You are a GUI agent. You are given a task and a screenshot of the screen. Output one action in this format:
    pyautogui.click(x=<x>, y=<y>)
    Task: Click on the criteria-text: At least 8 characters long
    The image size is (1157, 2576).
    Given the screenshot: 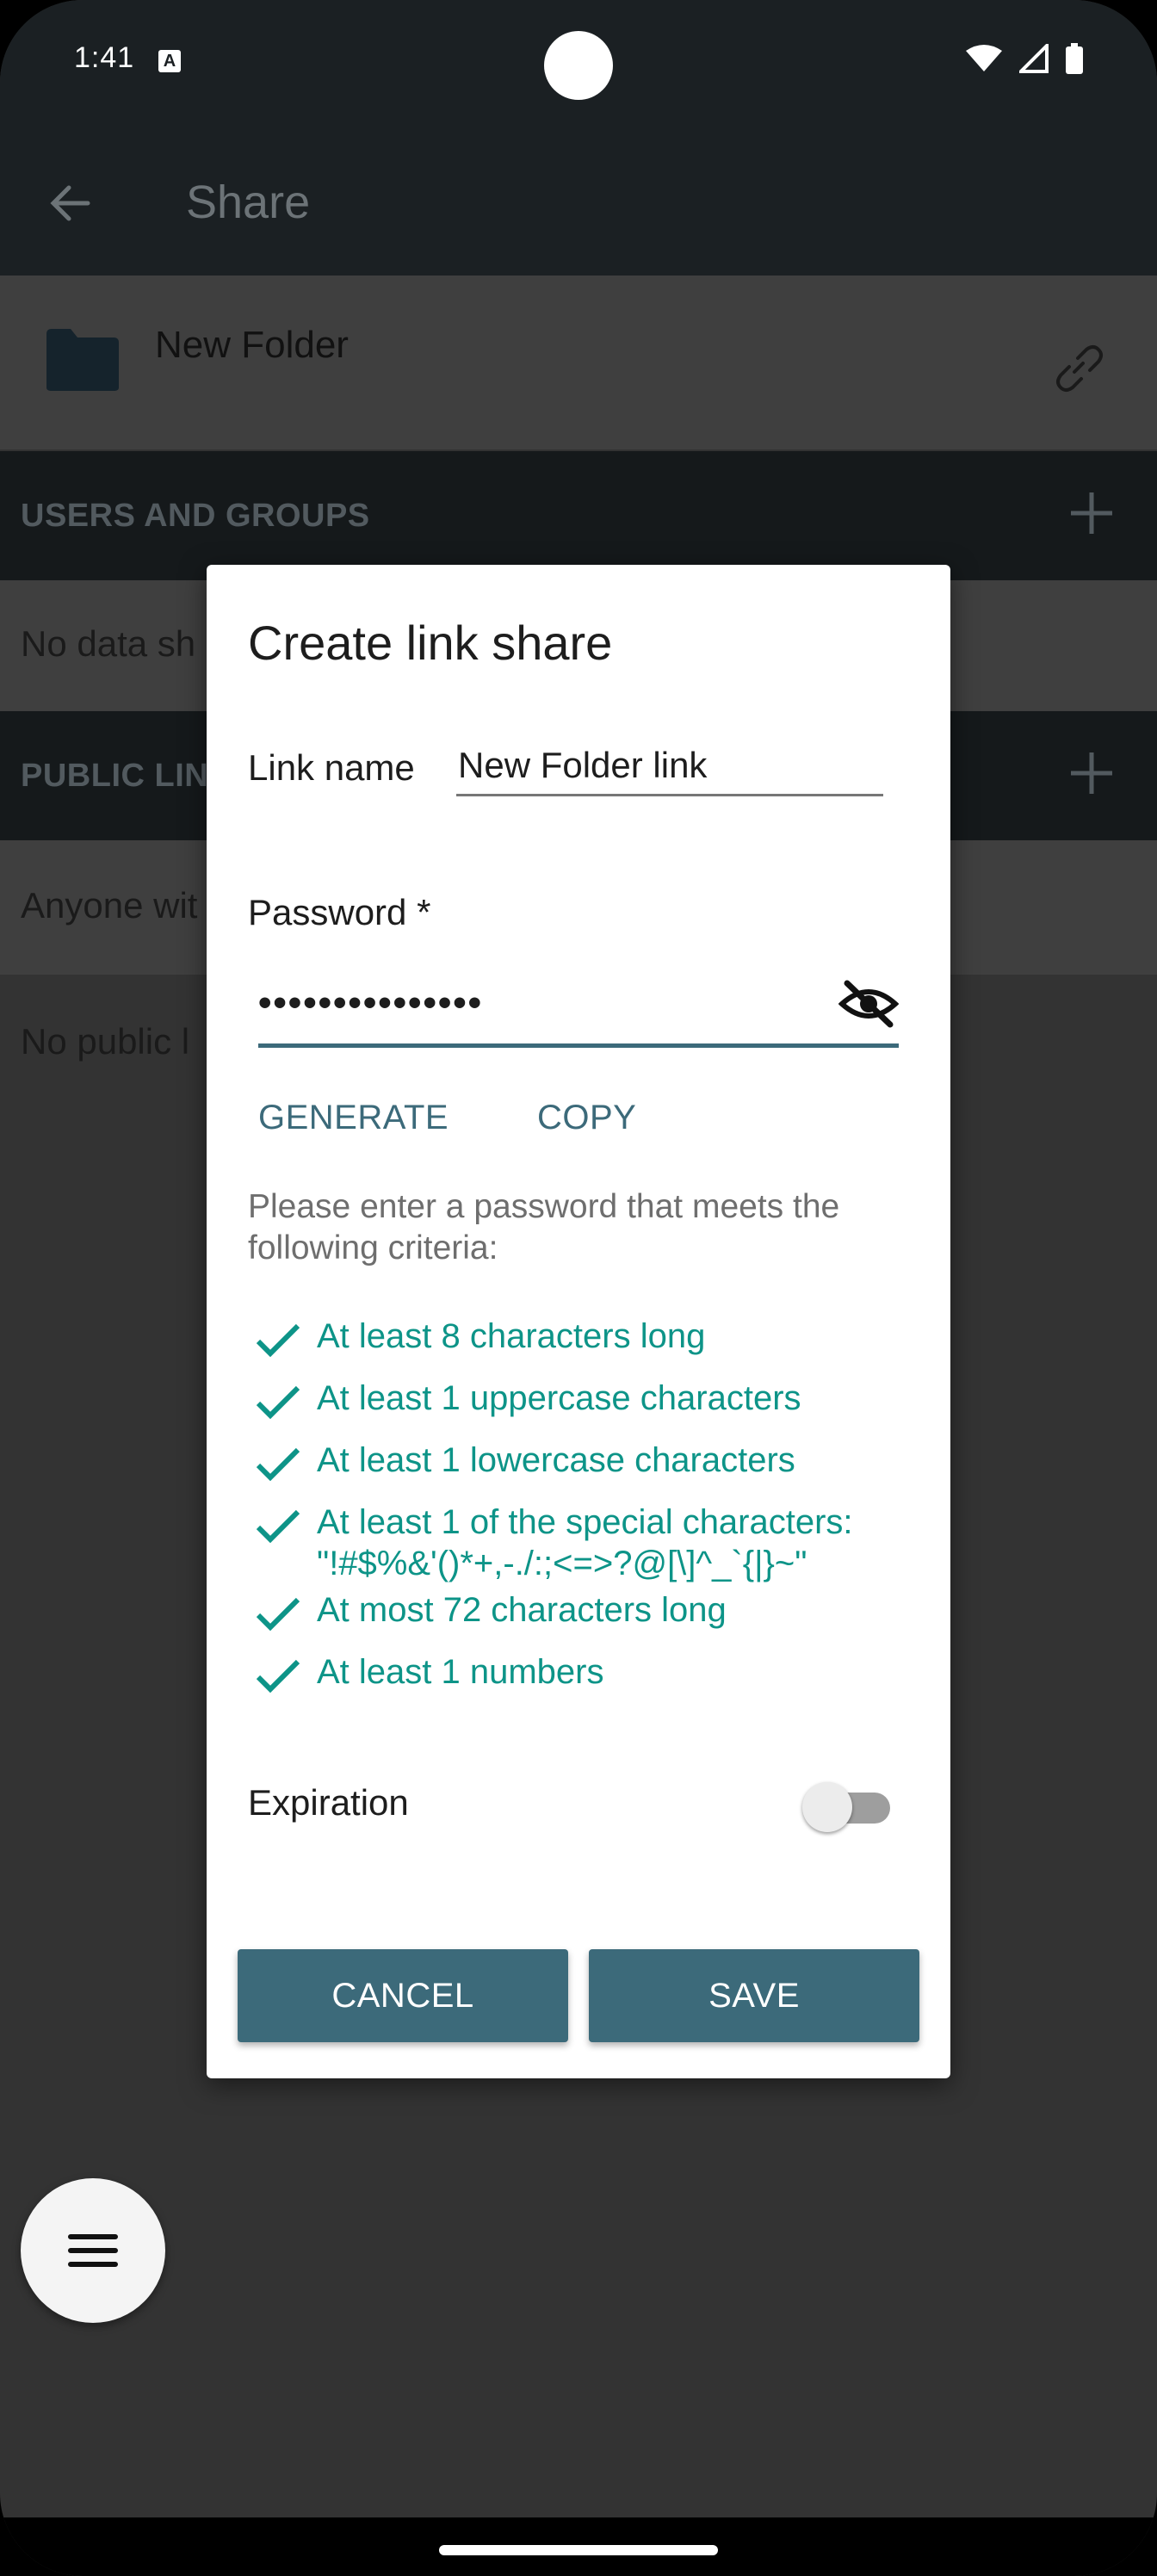 What is the action you would take?
    pyautogui.click(x=512, y=1336)
    